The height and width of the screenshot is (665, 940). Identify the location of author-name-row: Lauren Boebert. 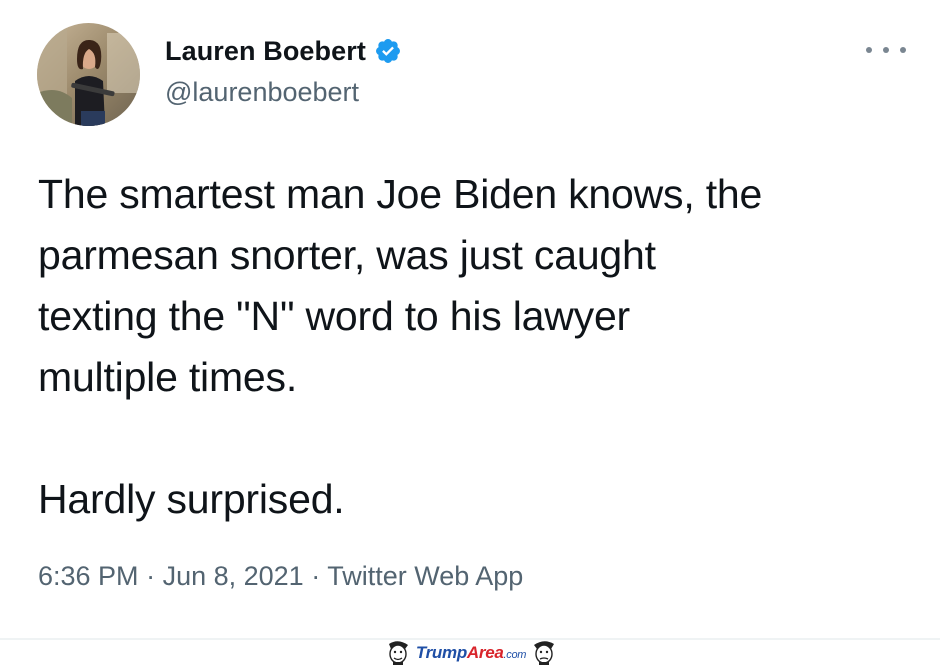
(283, 51).